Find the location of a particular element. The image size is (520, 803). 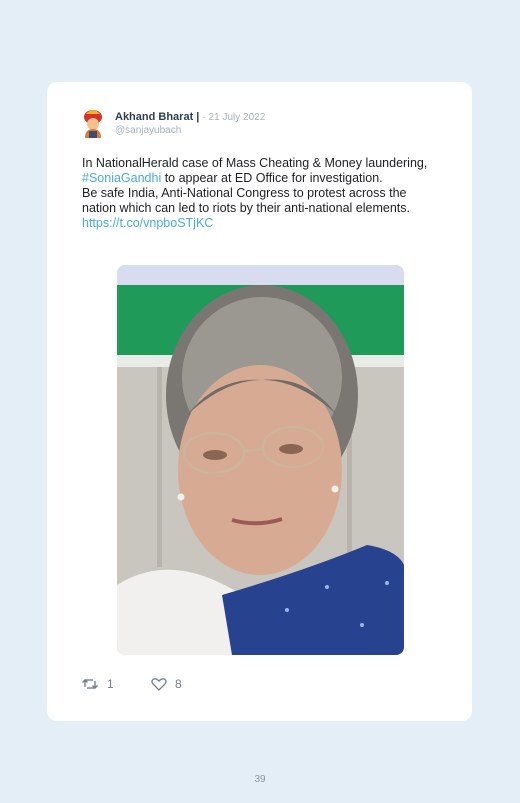

like-action: 8 is located at coordinates (166, 684).